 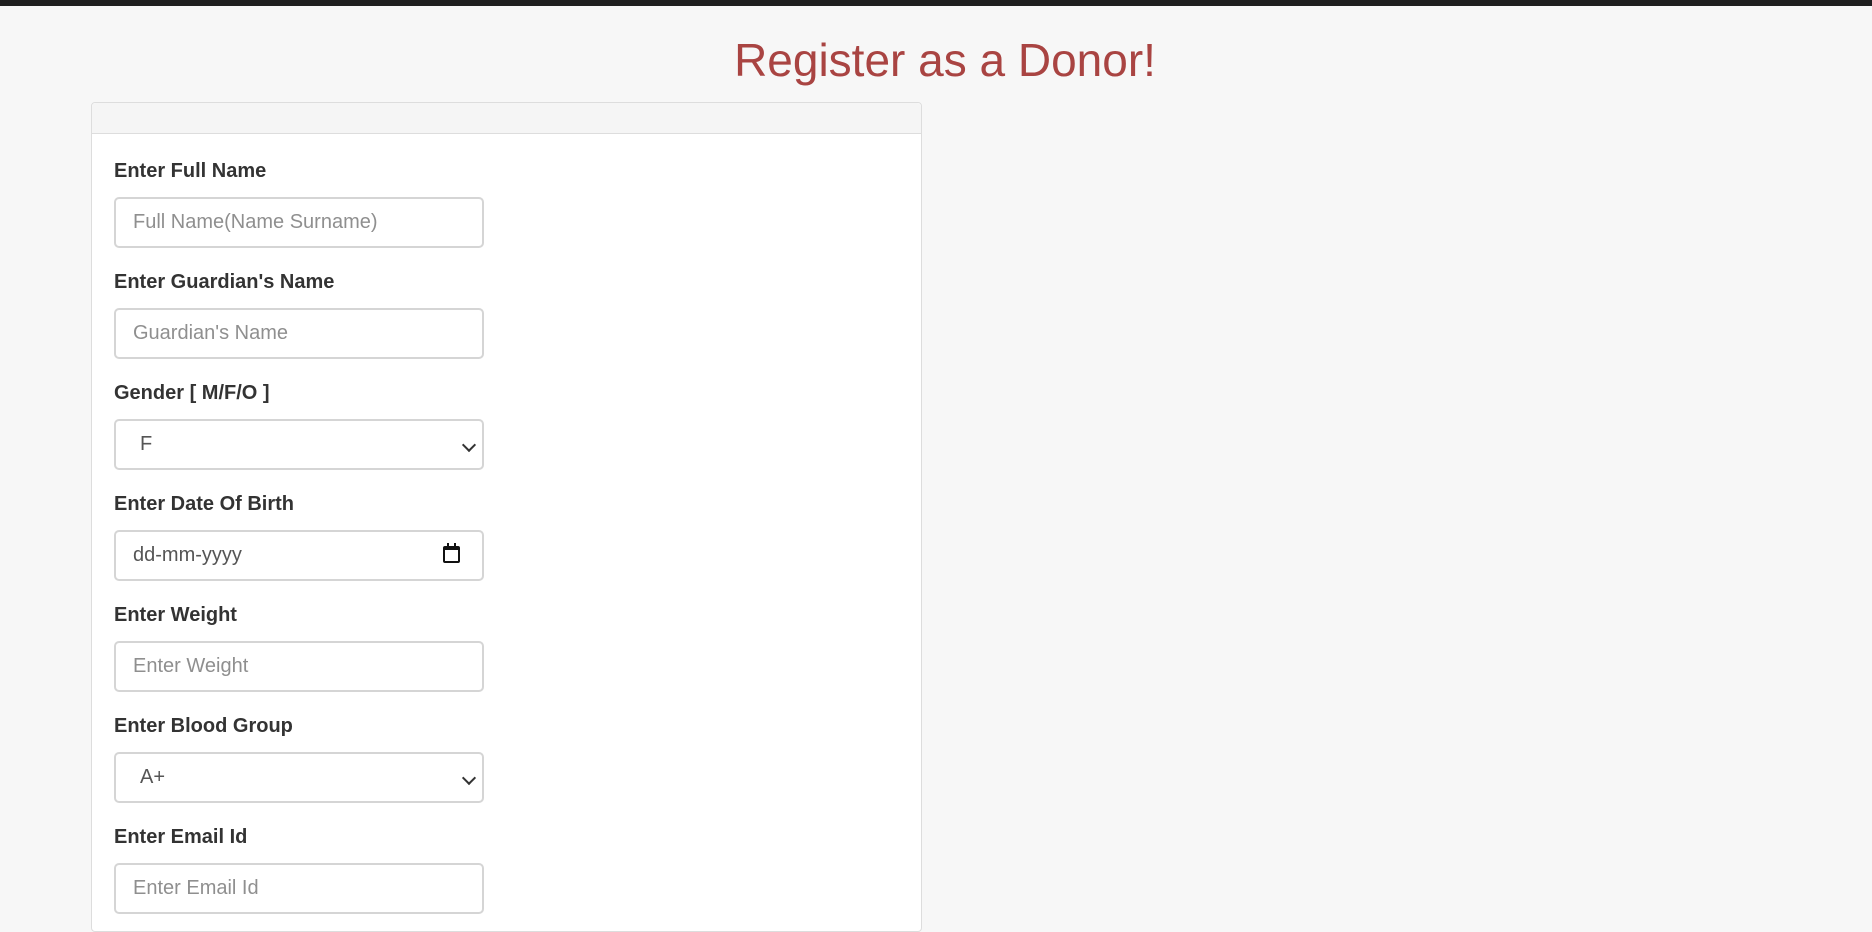 What do you see at coordinates (196, 888) in the screenshot?
I see `email-placeholder: Enter Email Id` at bounding box center [196, 888].